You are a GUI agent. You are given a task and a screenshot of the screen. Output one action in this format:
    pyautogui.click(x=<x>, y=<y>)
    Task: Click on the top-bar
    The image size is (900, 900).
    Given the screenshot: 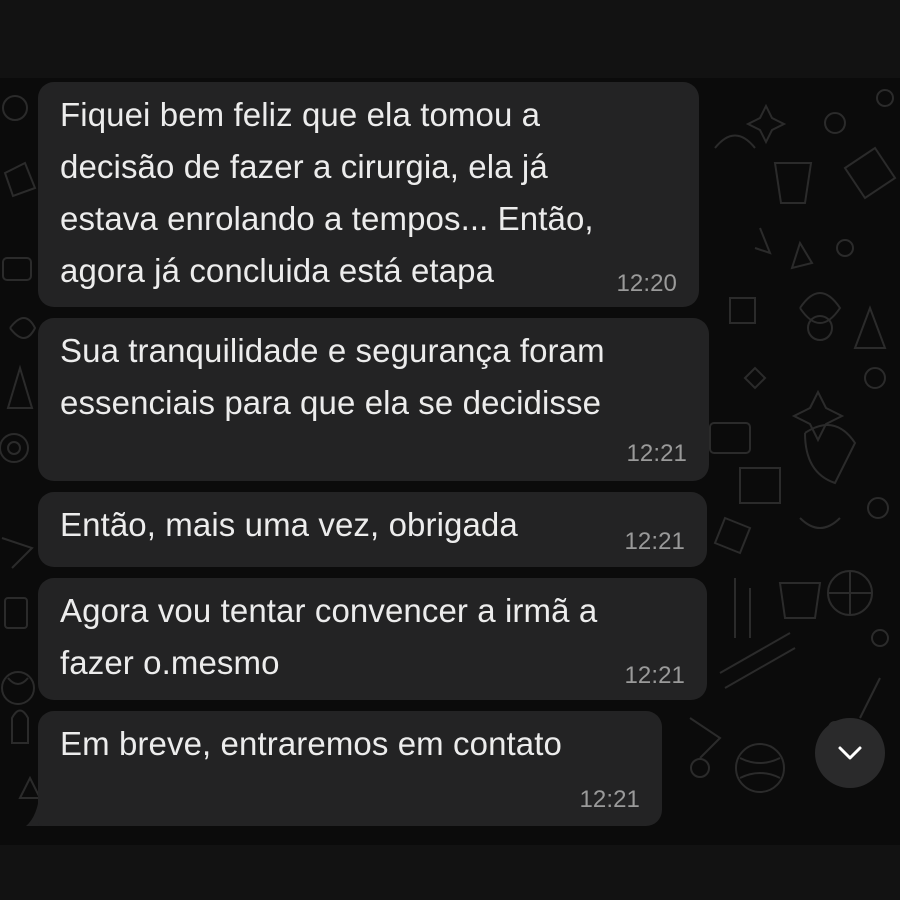 What is the action you would take?
    pyautogui.click(x=450, y=39)
    